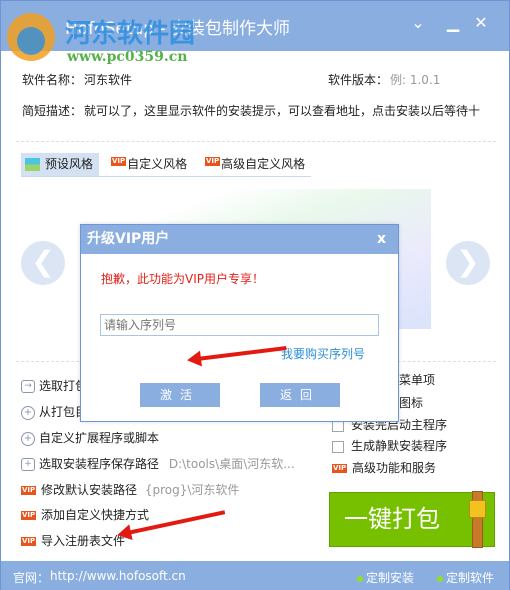 The width and height of the screenshot is (510, 590). What do you see at coordinates (182, 279) in the screenshot?
I see `vip-only-message: 抱歉，此功能为VIP用户专享！` at bounding box center [182, 279].